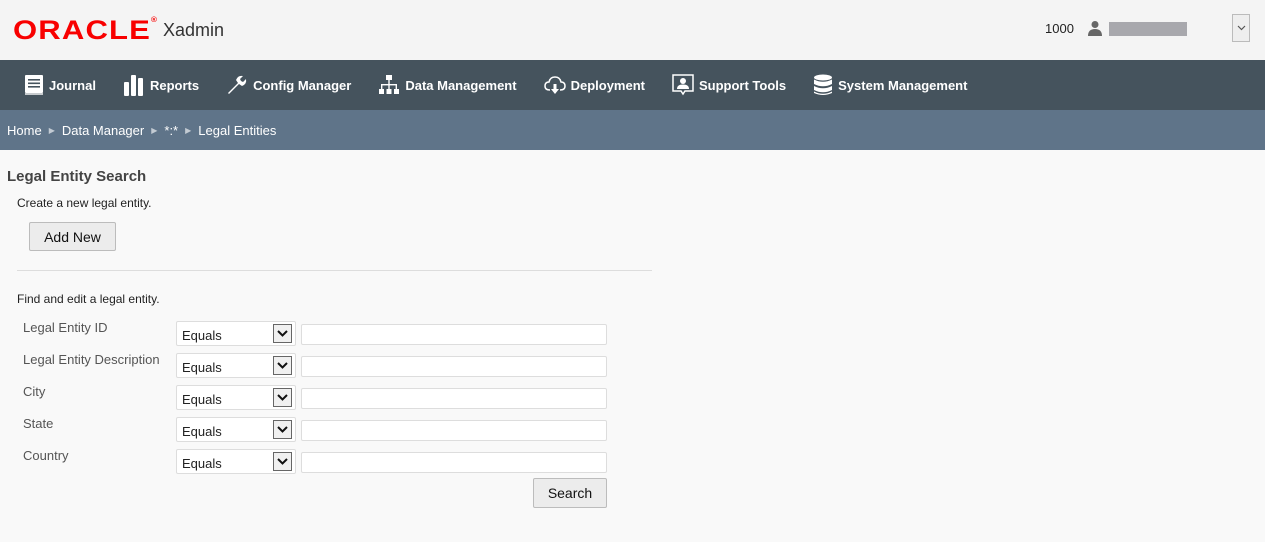 The image size is (1265, 542). Describe the element at coordinates (65, 327) in the screenshot. I see `field-label: Legal Entity ID` at that location.